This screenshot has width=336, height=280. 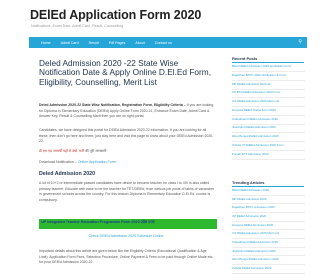 I want to click on recent-post-link: Odisha CT/DElEd Admission 2020 Form, so click(x=268, y=148).